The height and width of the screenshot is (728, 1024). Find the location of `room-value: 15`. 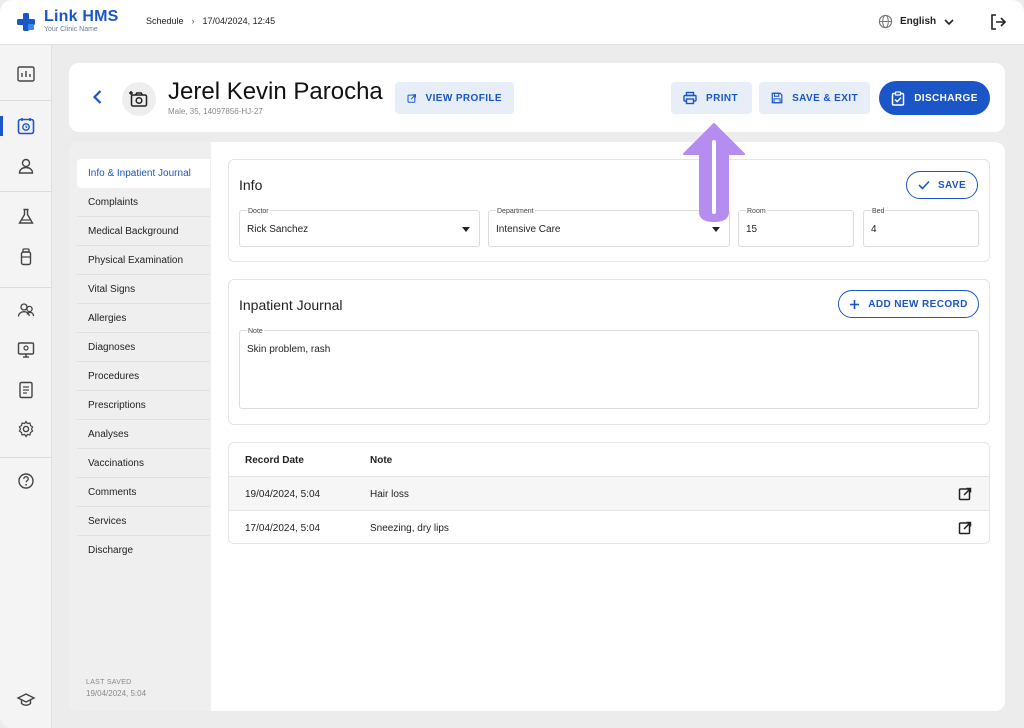

room-value: 15 is located at coordinates (752, 229).